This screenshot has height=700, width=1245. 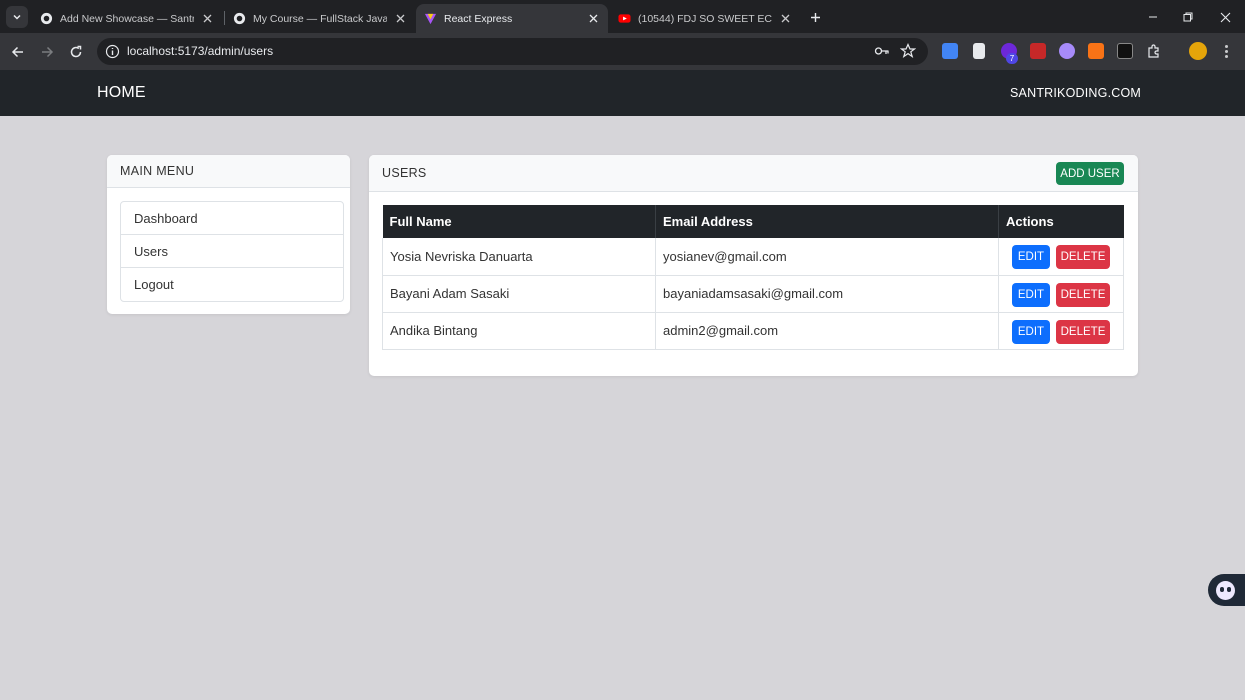 What do you see at coordinates (157, 171) in the screenshot?
I see `main-menu-title: MAIN MENU` at bounding box center [157, 171].